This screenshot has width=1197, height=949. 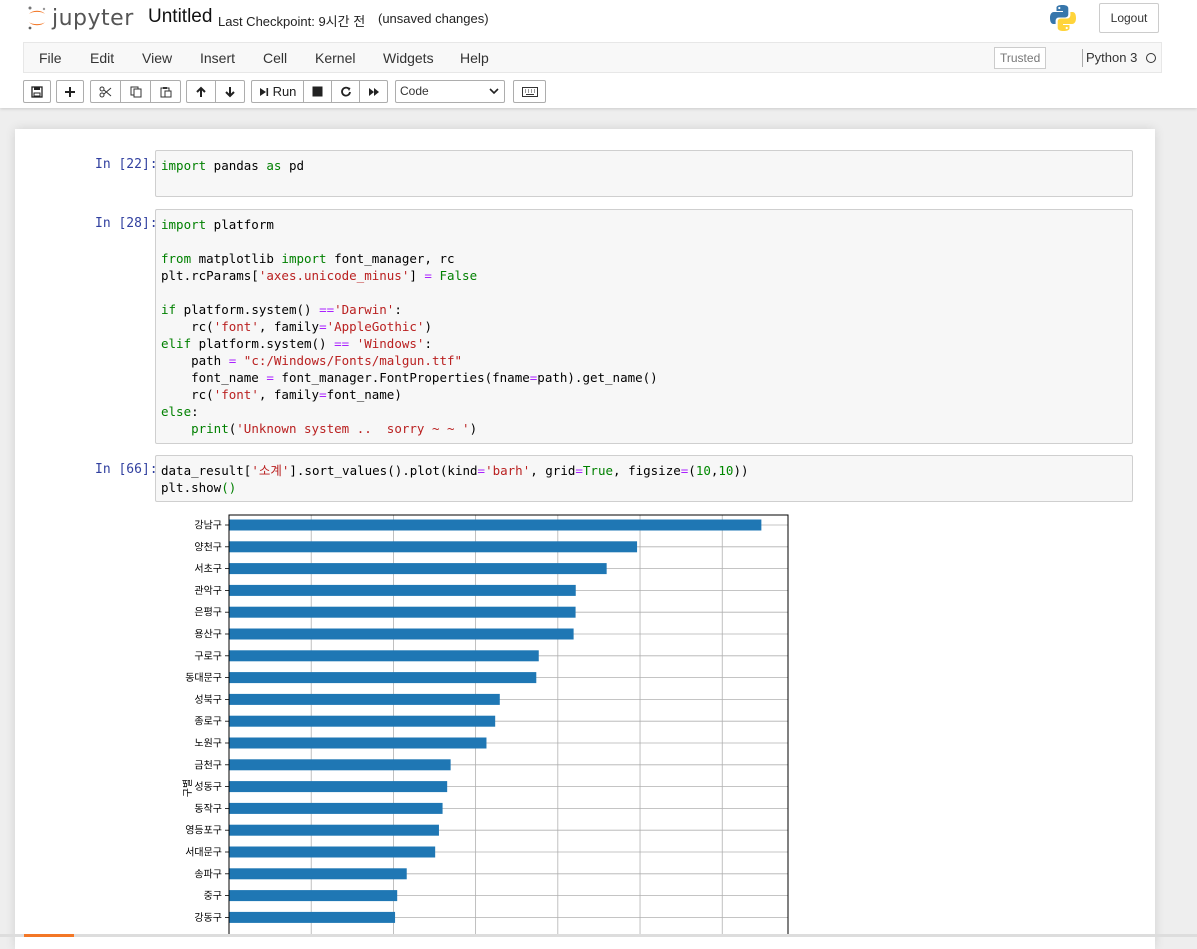 What do you see at coordinates (208, 700) in the screenshot?
I see `chart-tick-label: 성북구` at bounding box center [208, 700].